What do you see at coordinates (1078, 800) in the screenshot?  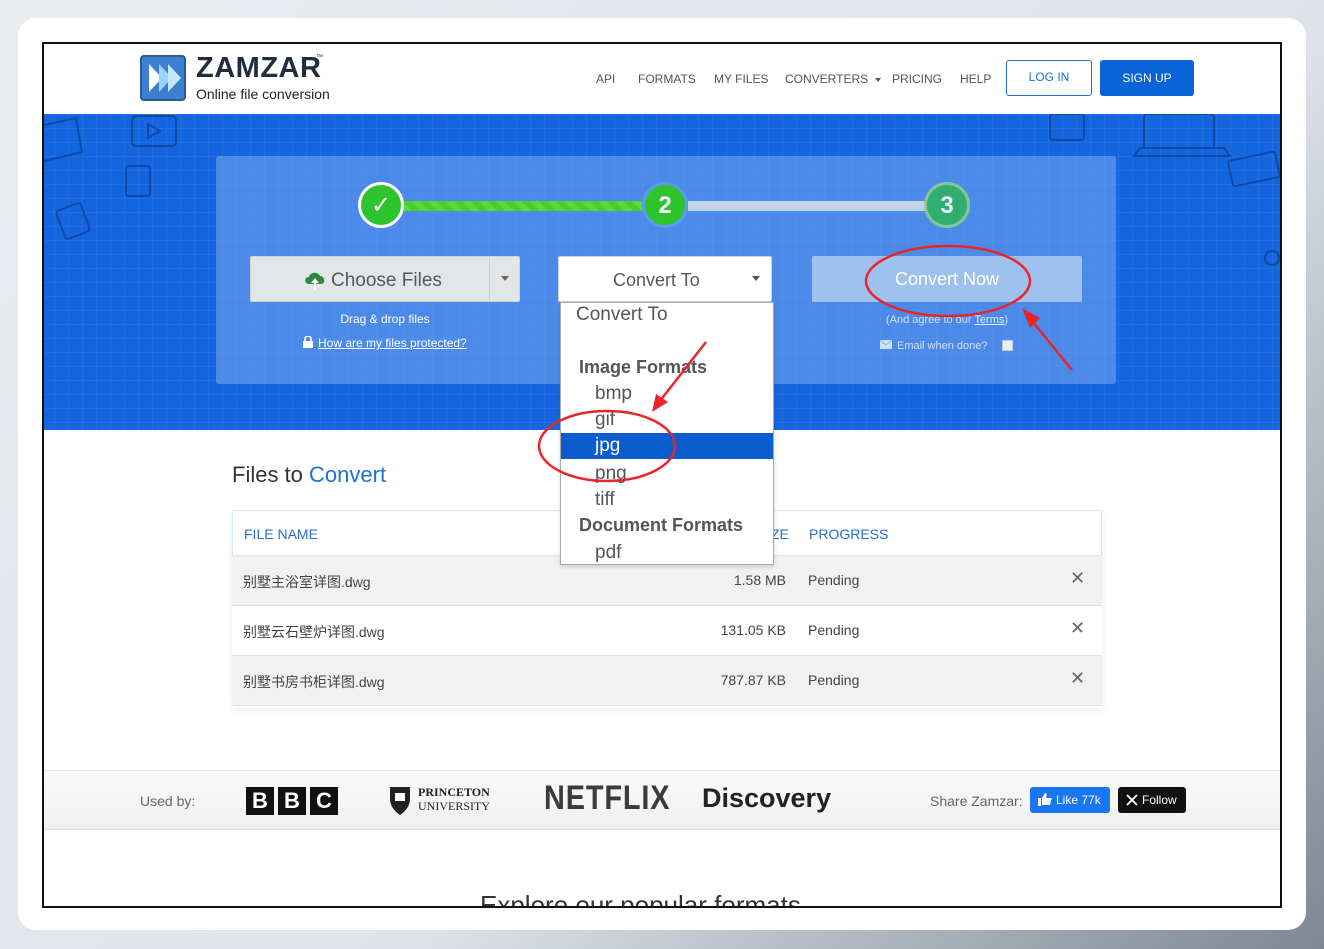 I see `facebook-like-label: Like 77k` at bounding box center [1078, 800].